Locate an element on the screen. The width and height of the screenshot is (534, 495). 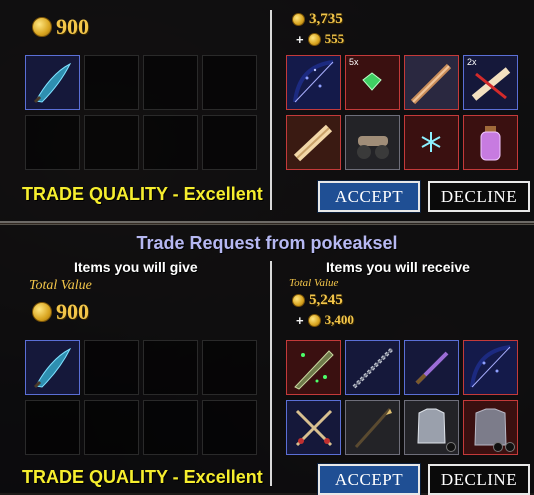
staff-spear-icon is located at coordinates (373, 428).